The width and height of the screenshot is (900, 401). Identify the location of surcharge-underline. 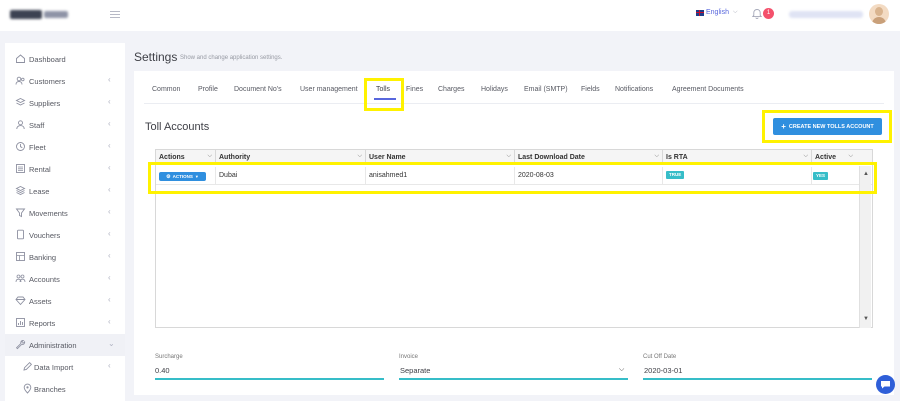
(269, 379).